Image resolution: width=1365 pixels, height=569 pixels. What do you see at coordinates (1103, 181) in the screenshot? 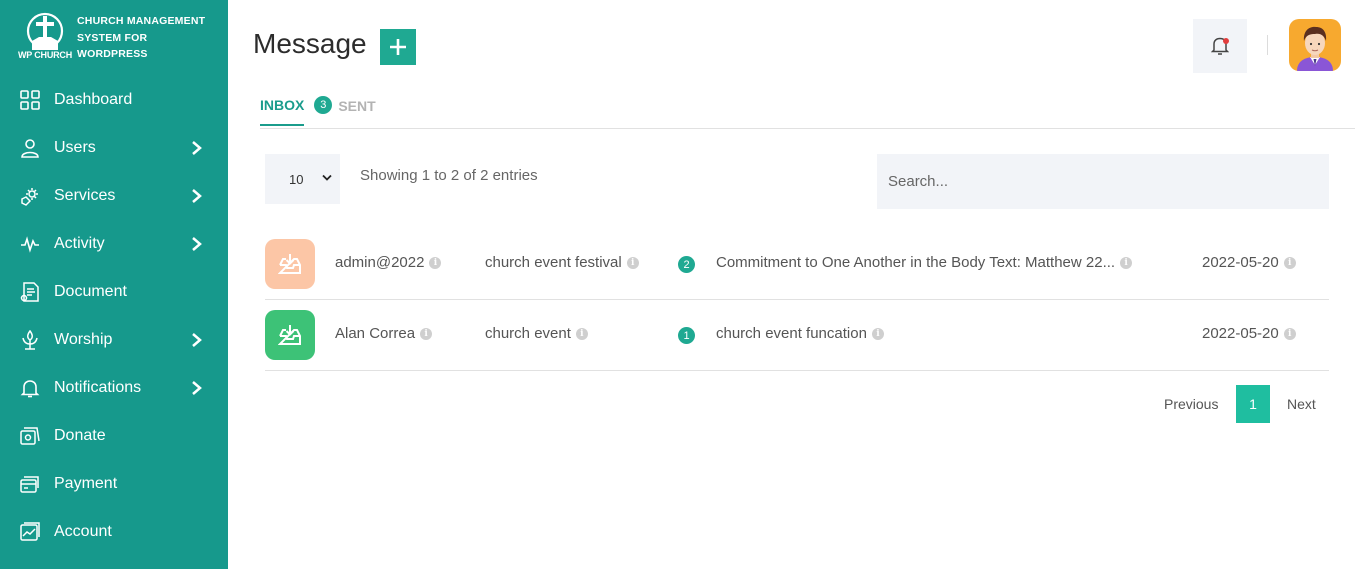
I see `search-input` at bounding box center [1103, 181].